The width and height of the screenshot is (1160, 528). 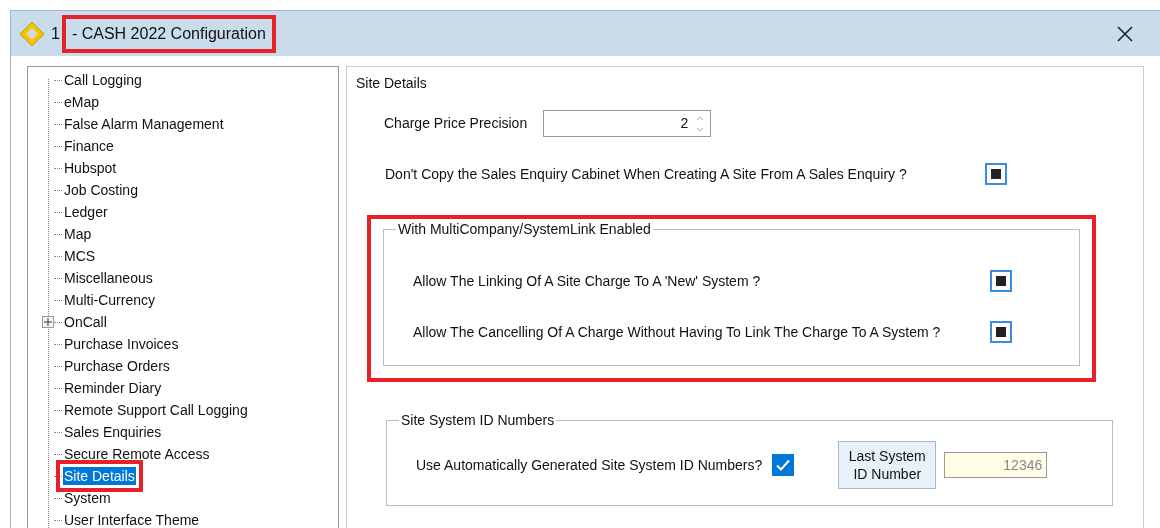 What do you see at coordinates (117, 366) in the screenshot?
I see `tree-item: Purchase Orders` at bounding box center [117, 366].